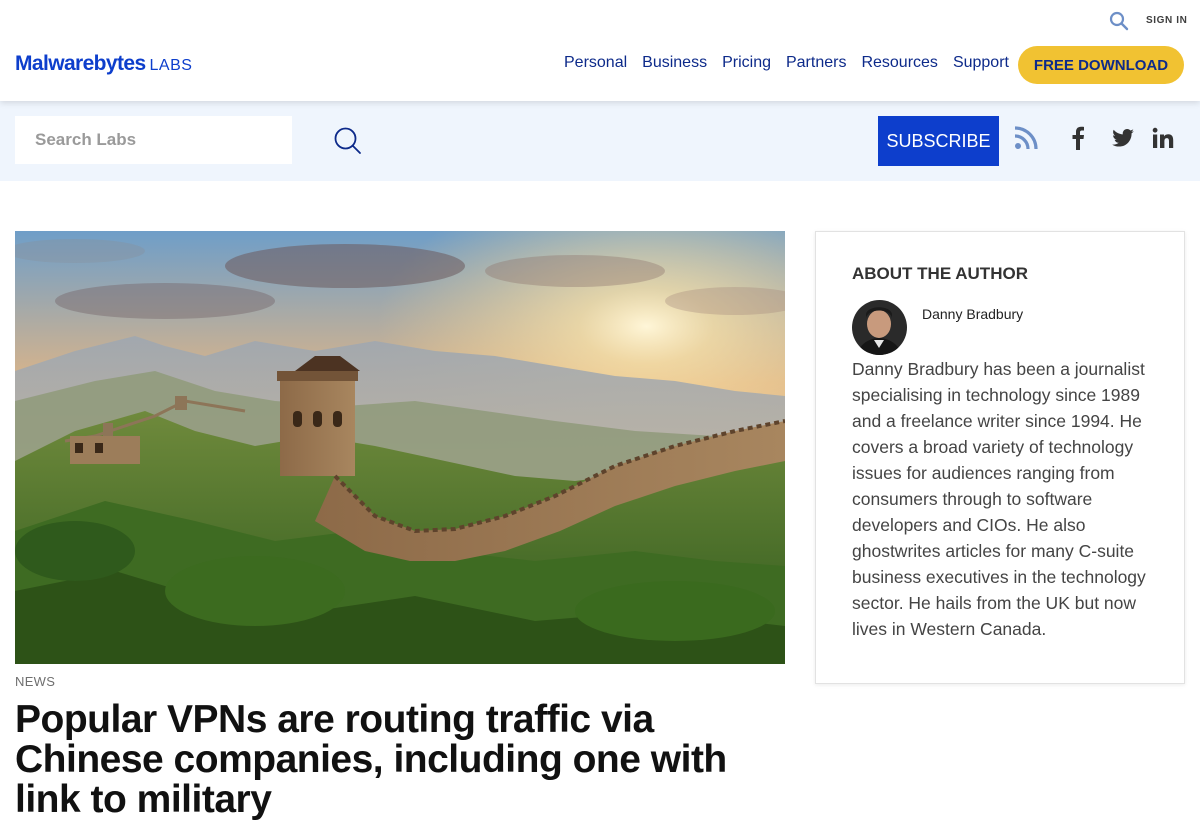 The width and height of the screenshot is (1200, 821). I want to click on nav-personal: Personal, so click(595, 63).